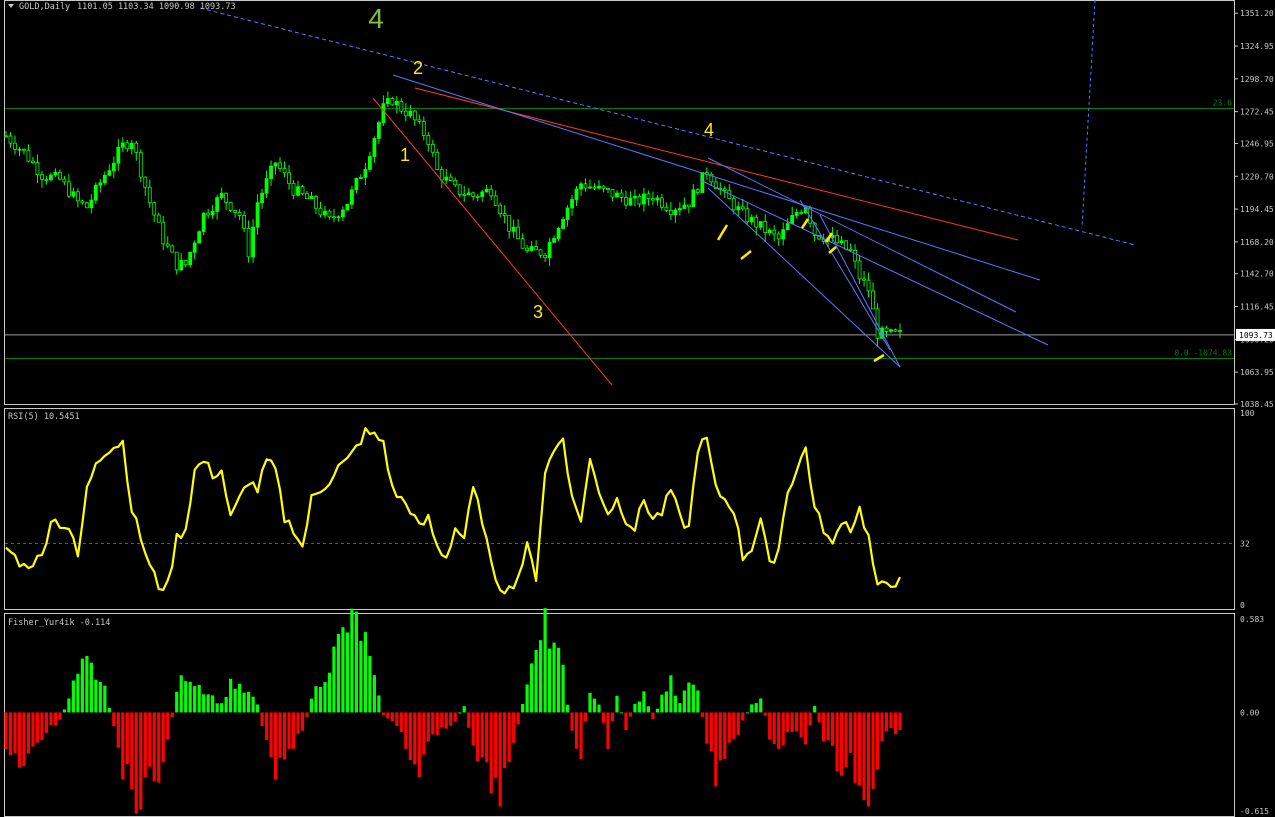 The width and height of the screenshot is (1275, 817). I want to click on trendline-blue-d, so click(804, 277).